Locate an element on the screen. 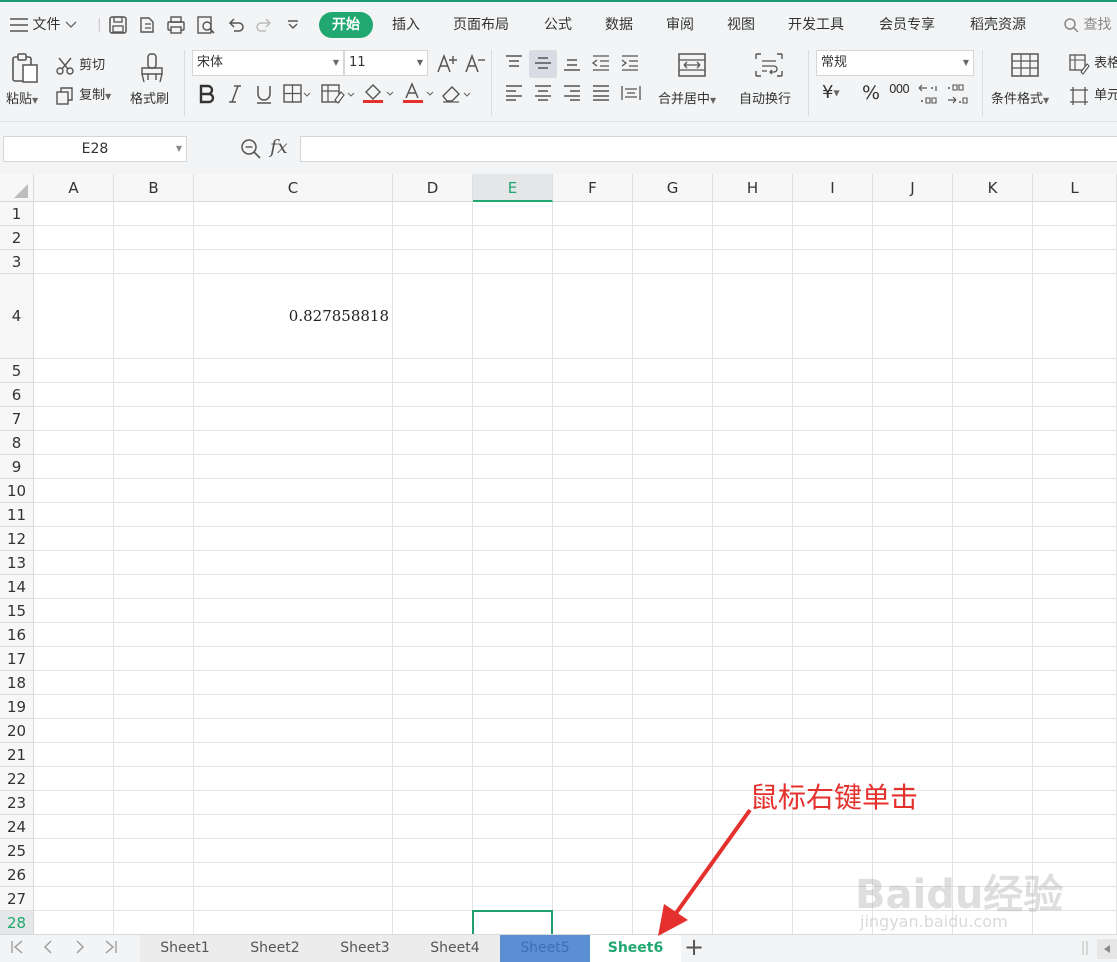 The image size is (1117, 962). align-center-button is located at coordinates (543, 95).